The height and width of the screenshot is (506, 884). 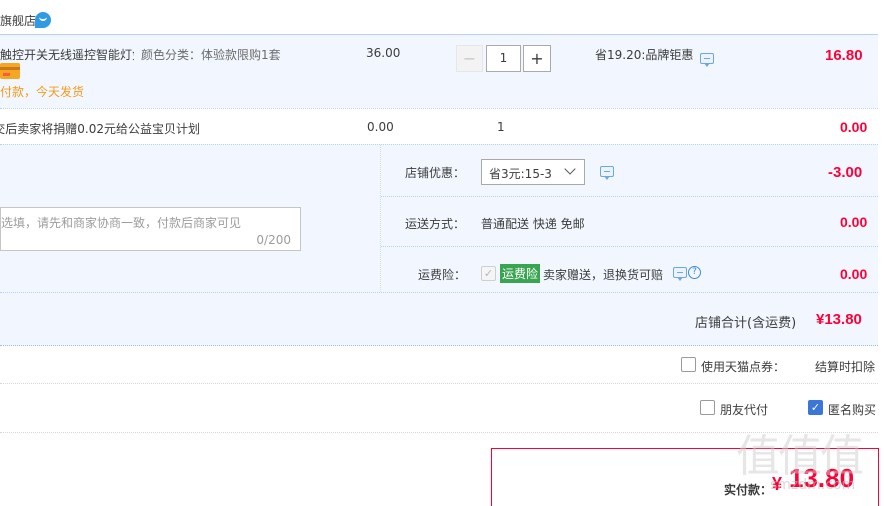 I want to click on friend-pay-label: 朋友代付, so click(x=744, y=410).